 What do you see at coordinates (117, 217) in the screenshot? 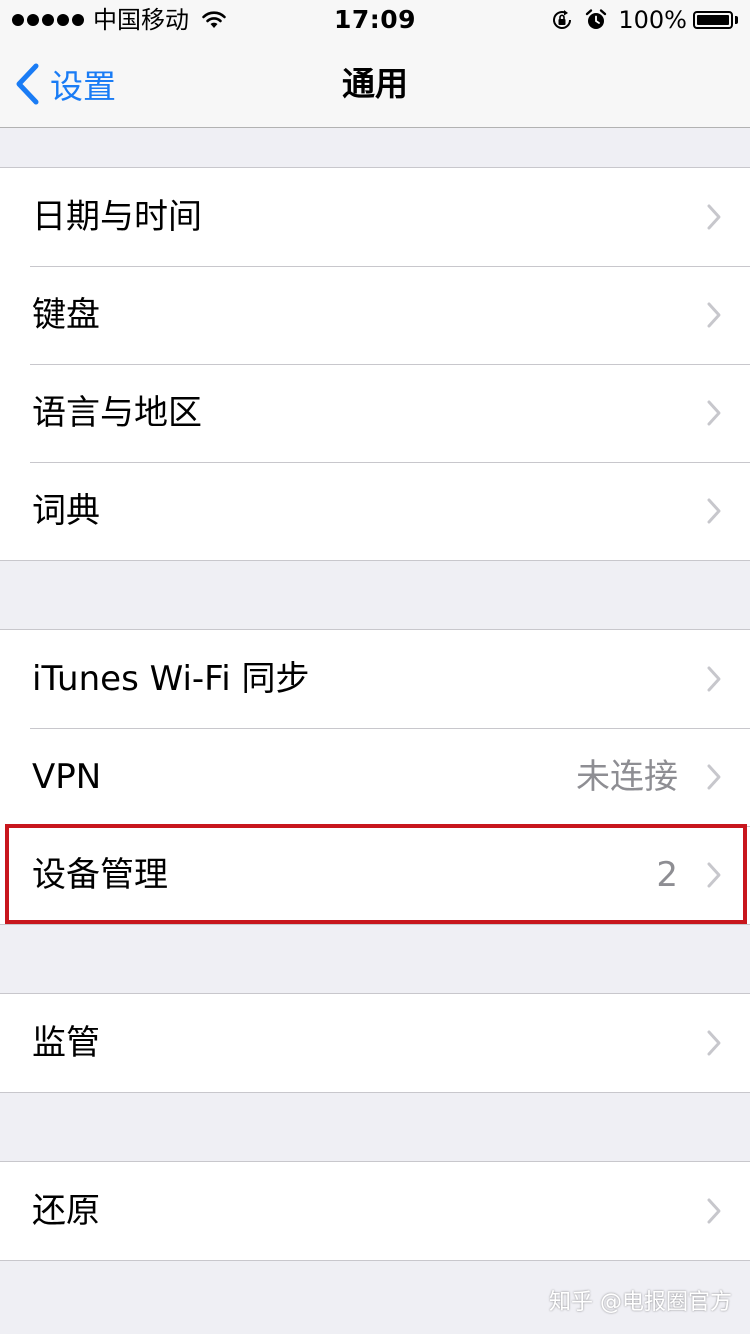
I see `row-label: 日期与时间` at bounding box center [117, 217].